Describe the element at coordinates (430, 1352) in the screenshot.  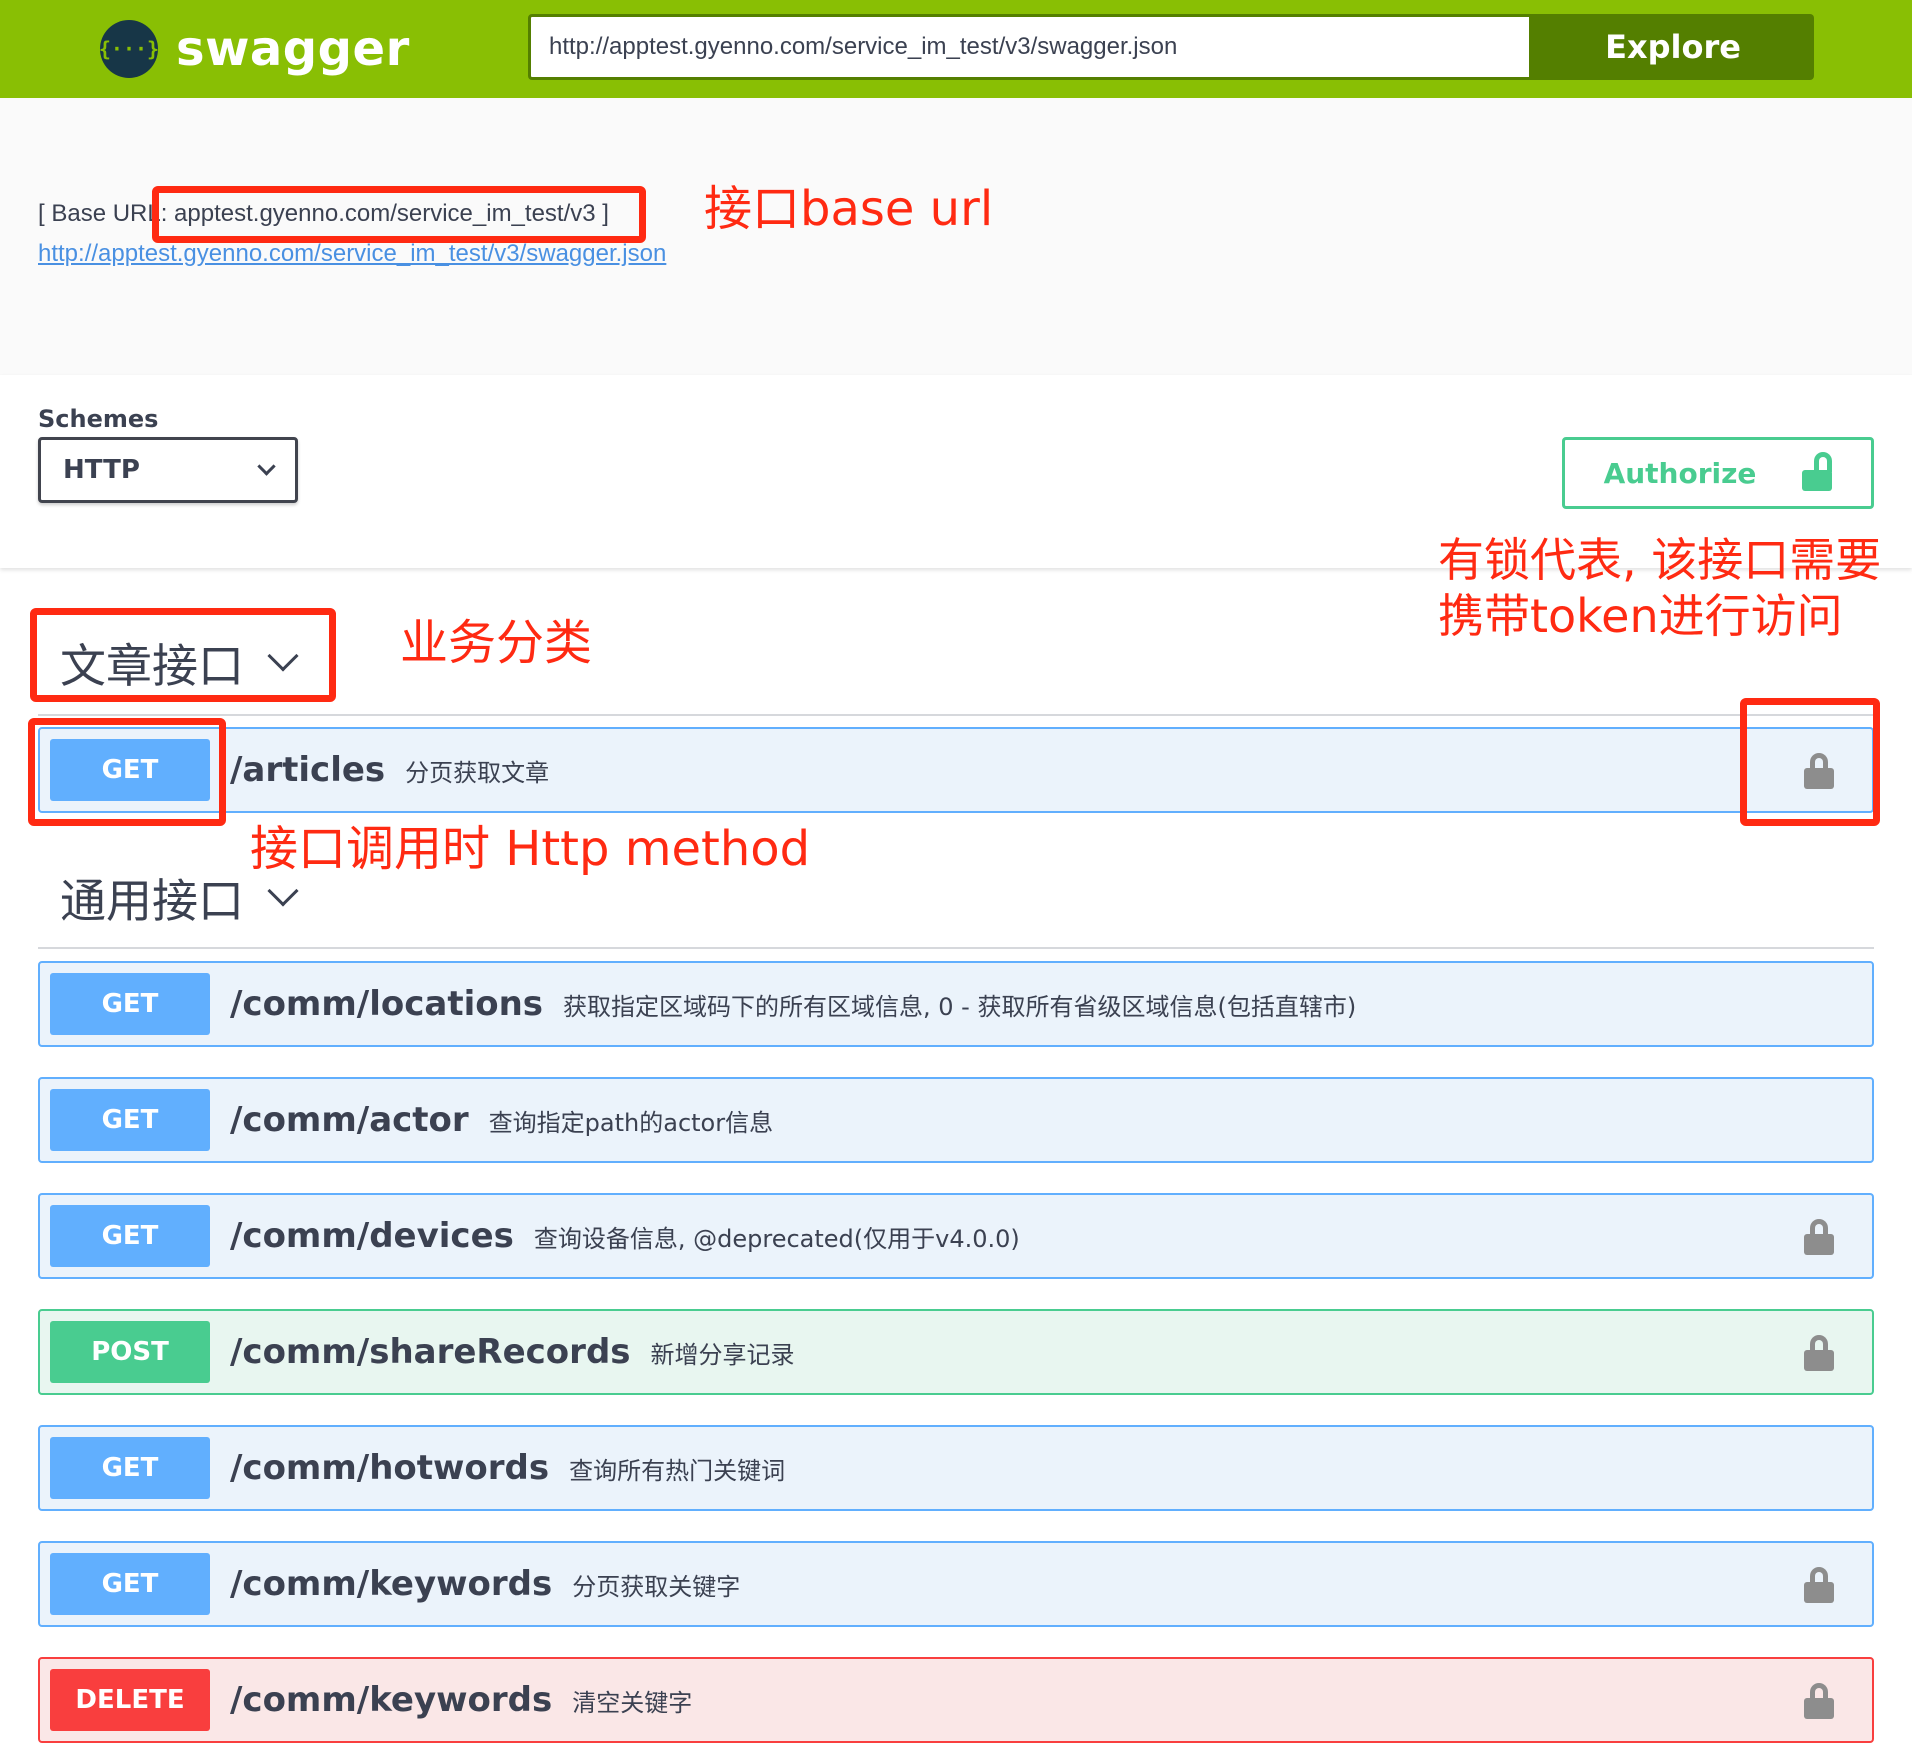
I see `operation-path: /comm/shareRecords` at that location.